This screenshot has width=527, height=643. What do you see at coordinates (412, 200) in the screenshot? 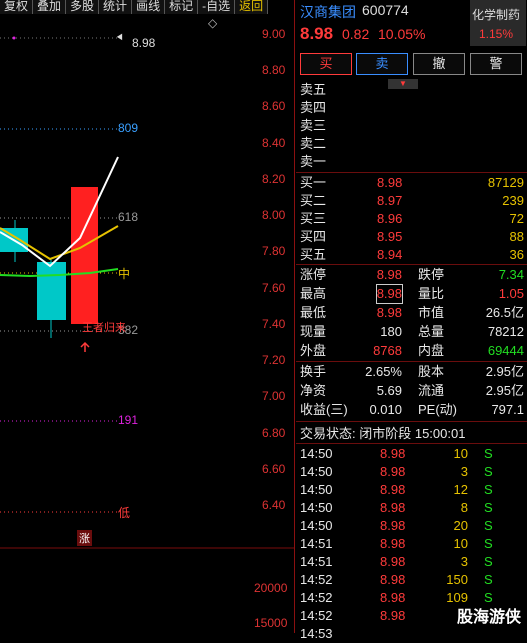
I see `buy-level: 买二 8.97 239` at bounding box center [412, 200].